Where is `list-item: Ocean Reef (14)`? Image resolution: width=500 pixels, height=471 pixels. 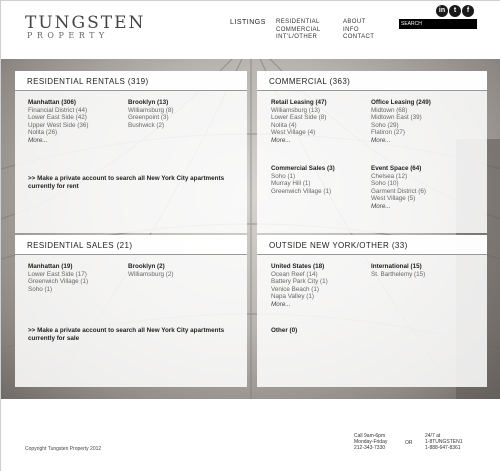
list-item: Ocean Reef (14) is located at coordinates (299, 275).